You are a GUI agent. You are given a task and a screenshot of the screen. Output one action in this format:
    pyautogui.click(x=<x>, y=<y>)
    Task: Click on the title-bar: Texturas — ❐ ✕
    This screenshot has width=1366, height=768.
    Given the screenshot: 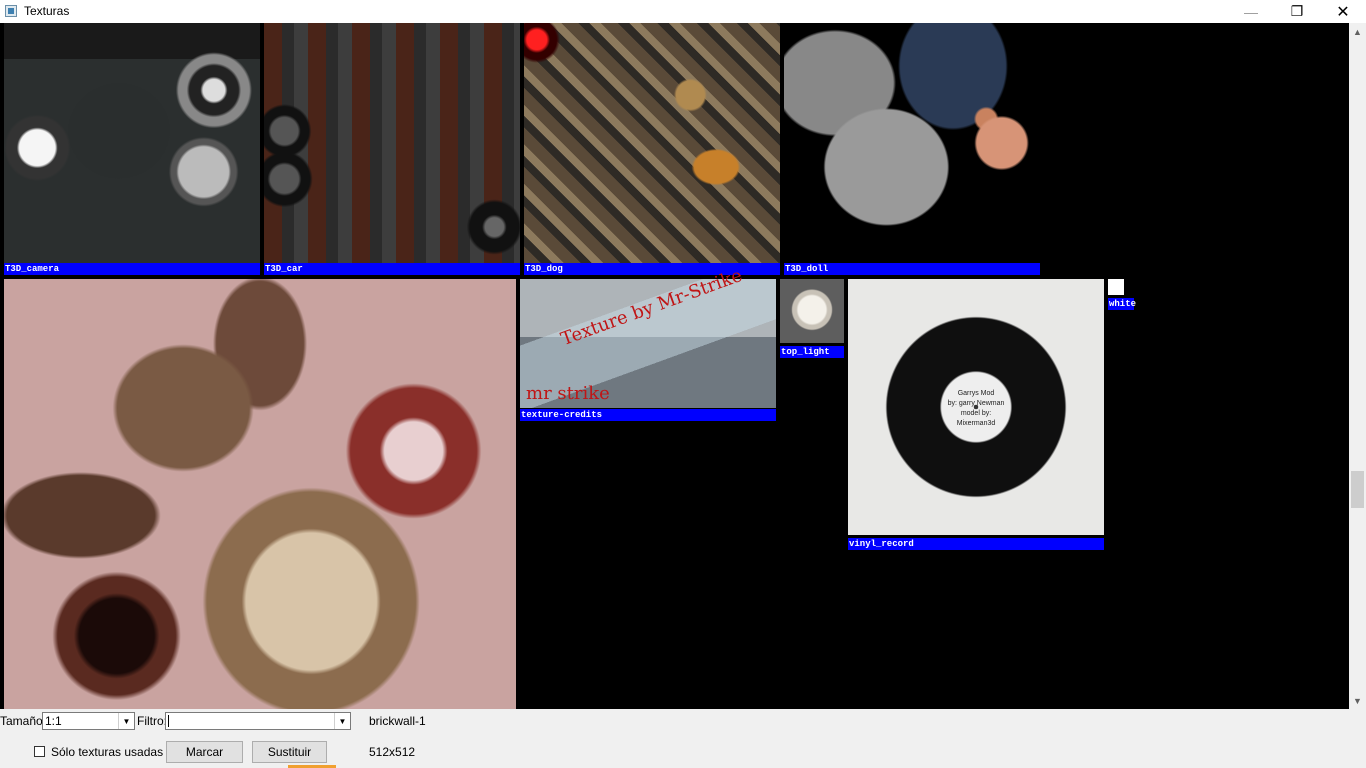 What is the action you would take?
    pyautogui.click(x=683, y=11)
    